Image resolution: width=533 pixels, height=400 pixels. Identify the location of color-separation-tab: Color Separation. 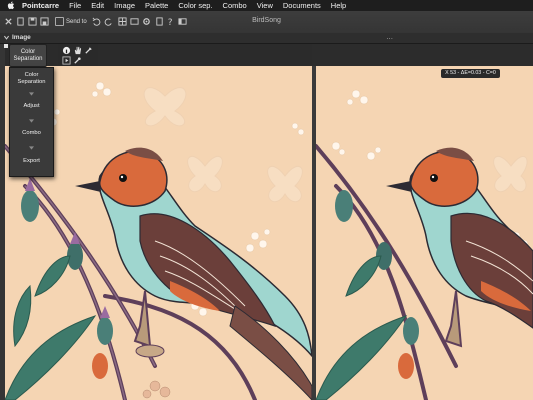
(28, 55).